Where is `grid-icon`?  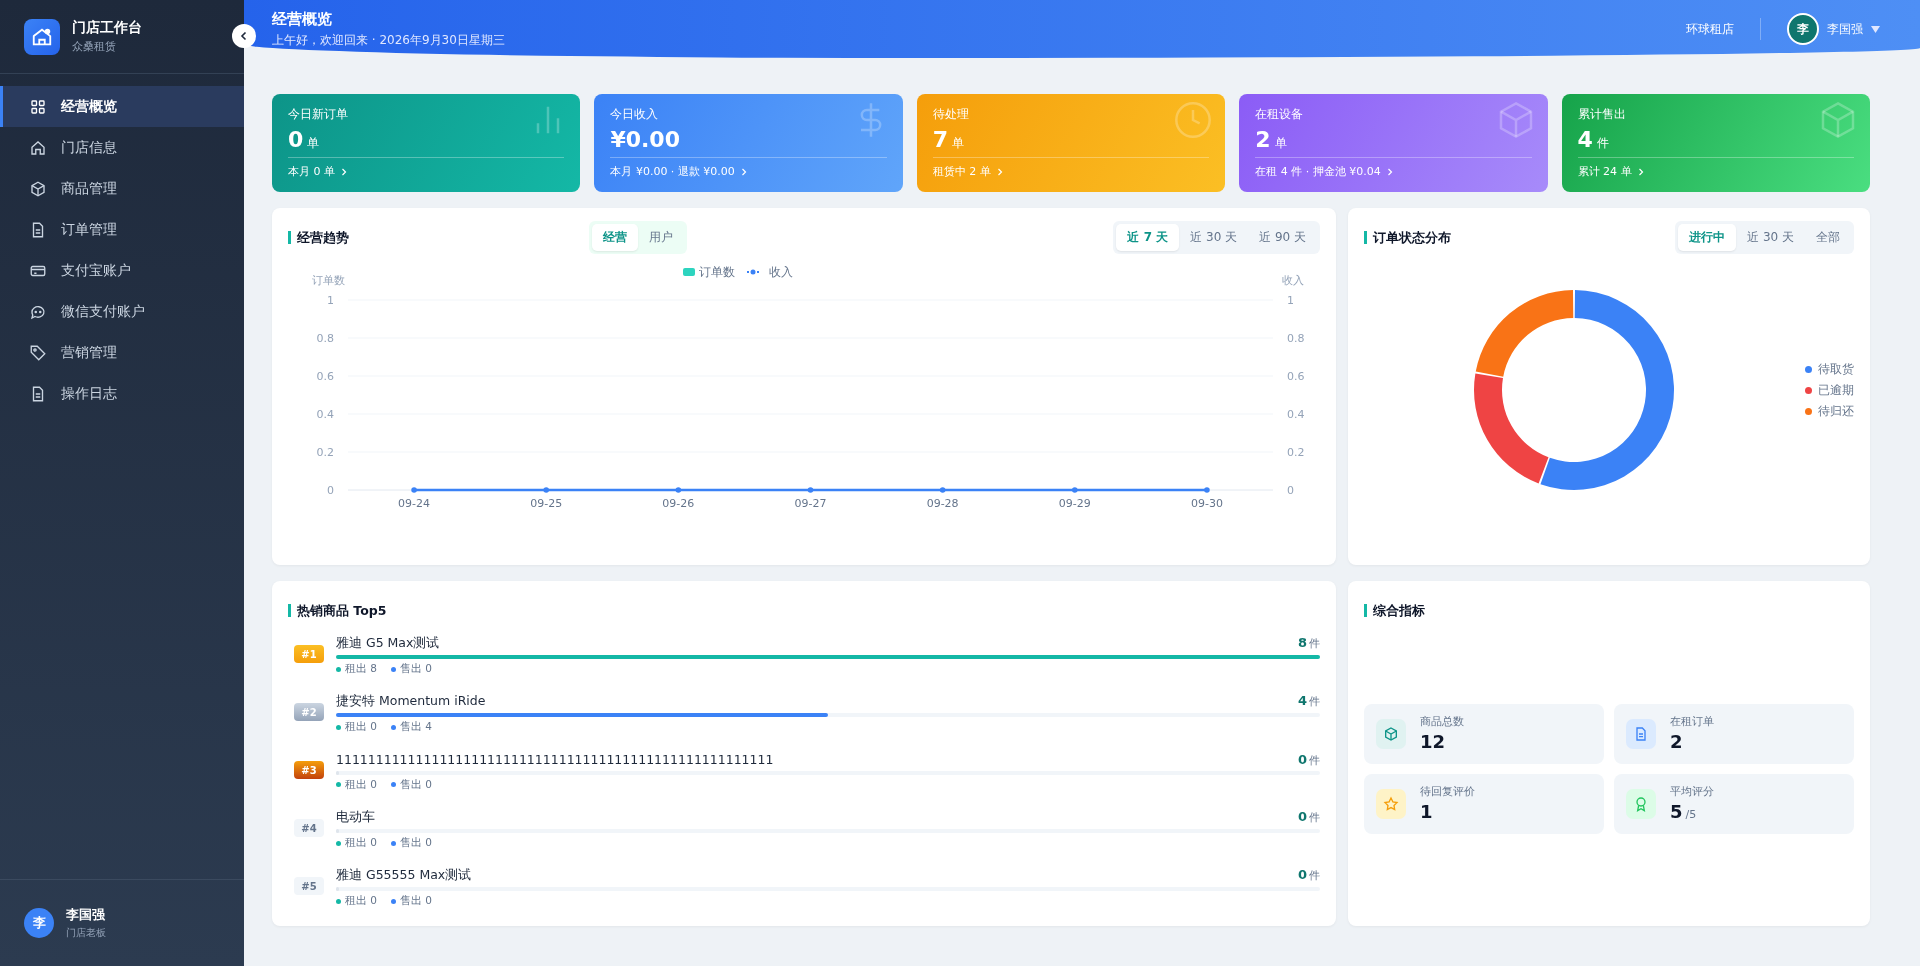
grid-icon is located at coordinates (38, 106).